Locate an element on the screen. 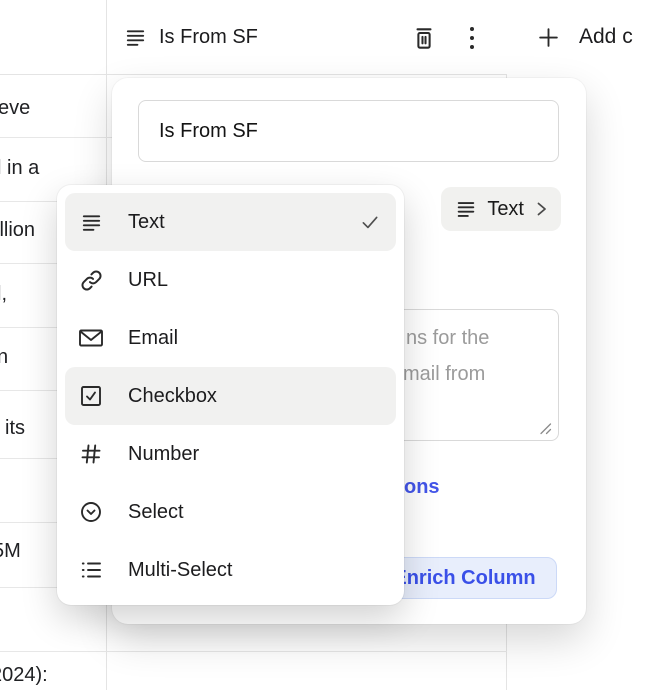 The image size is (652, 690). table-cell-fragment: 2024): is located at coordinates (24, 675).